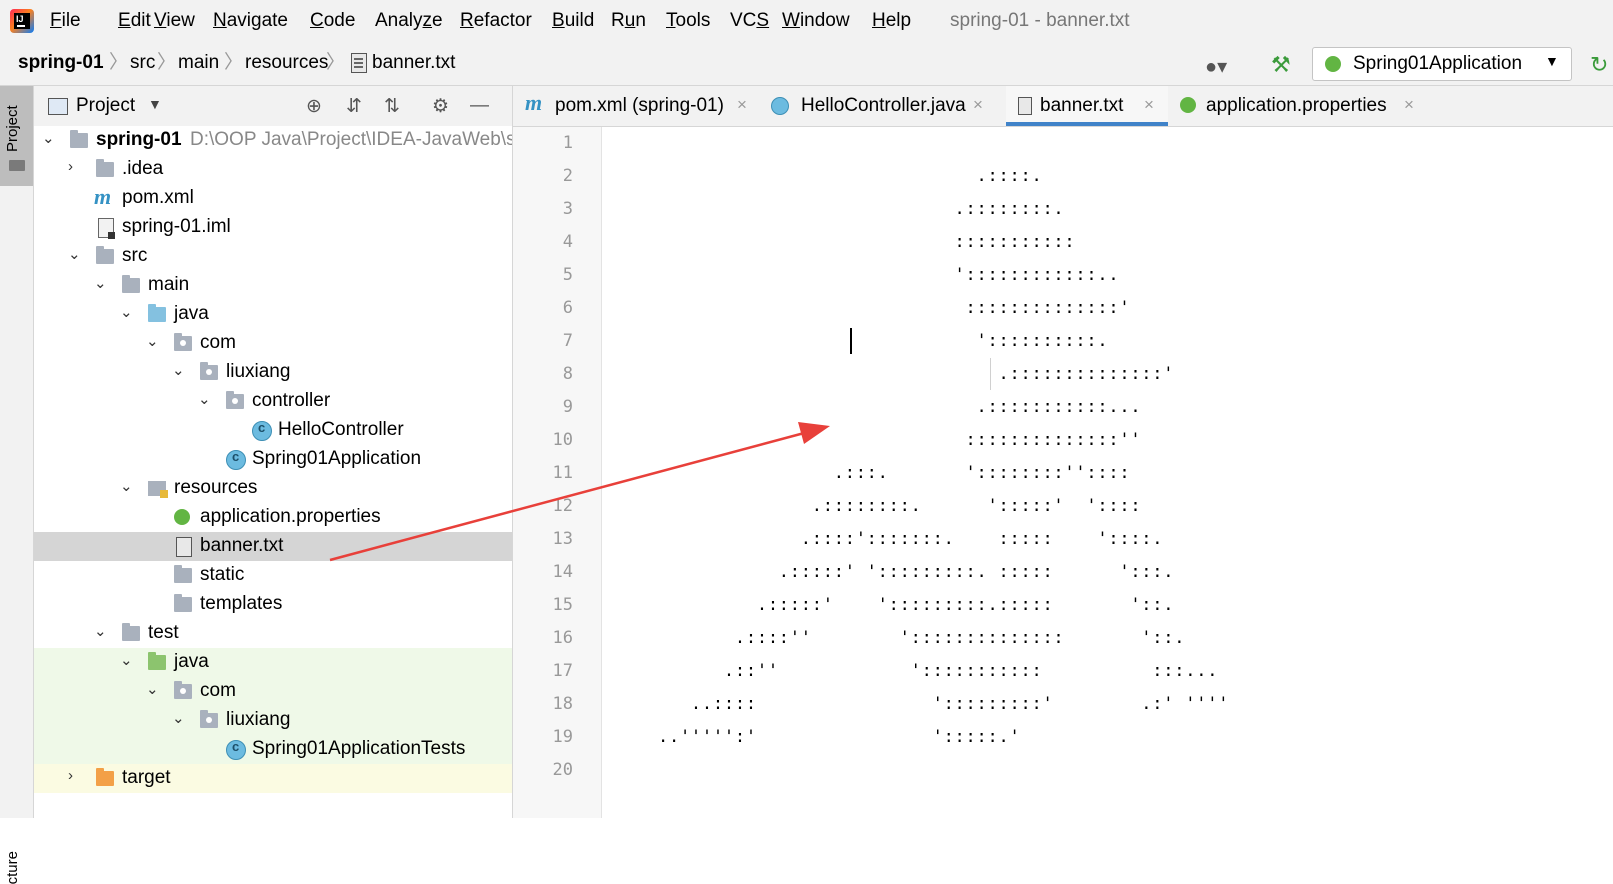 The width and height of the screenshot is (1613, 884). What do you see at coordinates (688, 21) in the screenshot?
I see `menu-item: Tools` at bounding box center [688, 21].